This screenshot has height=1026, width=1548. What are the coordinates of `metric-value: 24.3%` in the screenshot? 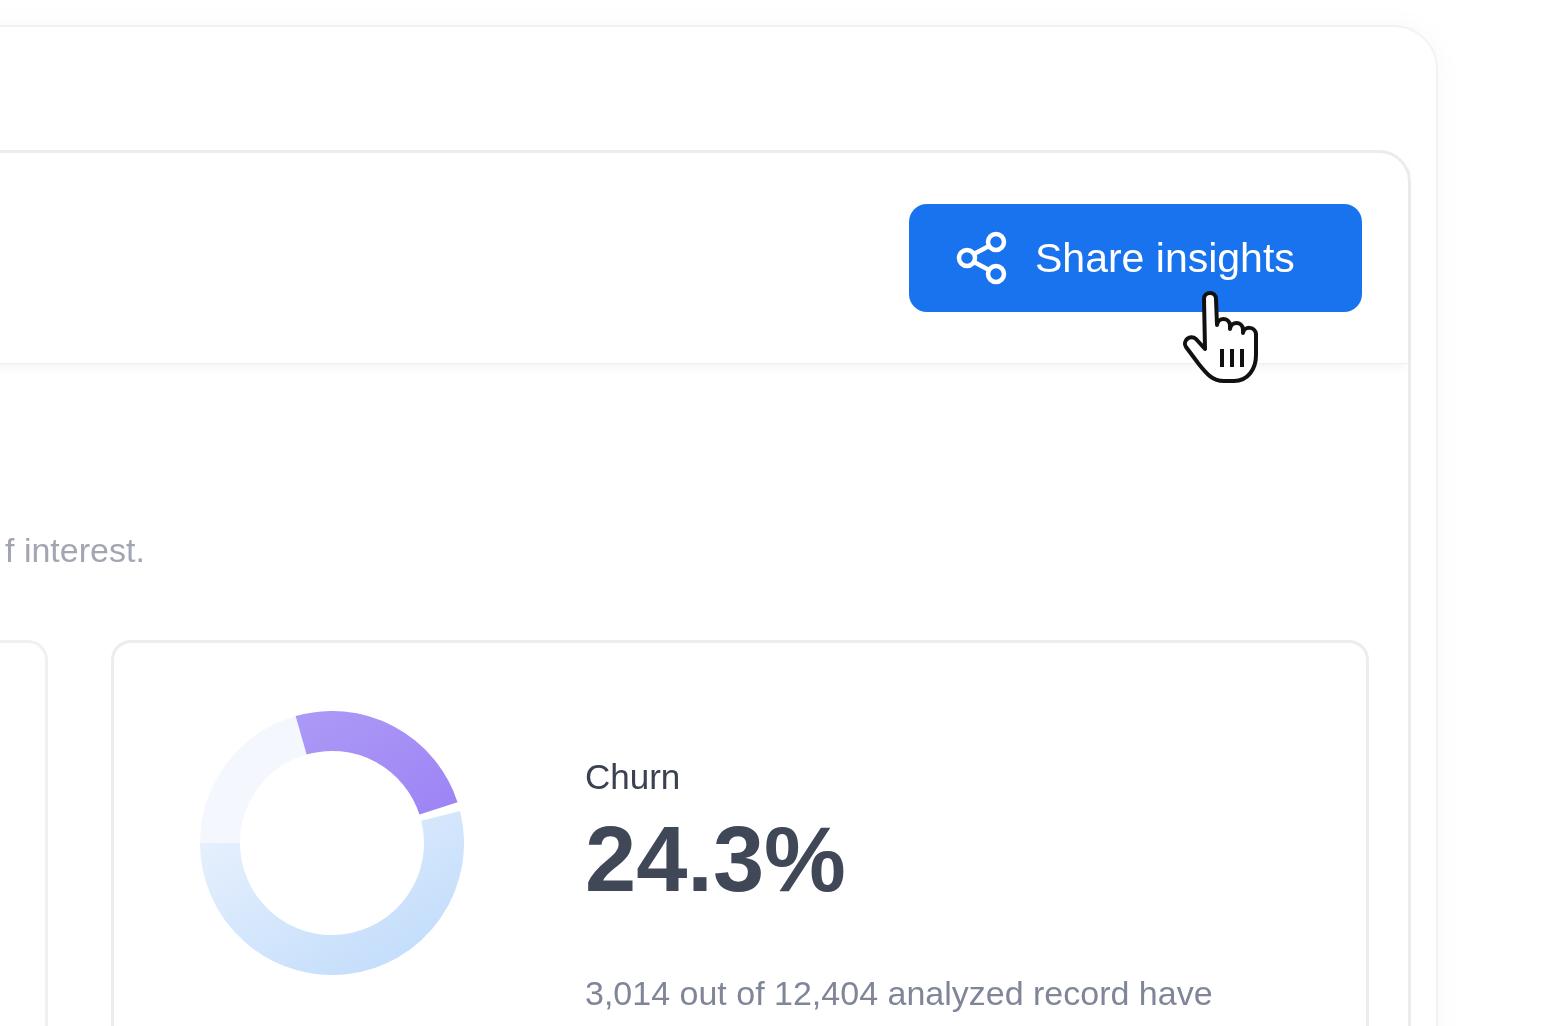 It's located at (715, 859).